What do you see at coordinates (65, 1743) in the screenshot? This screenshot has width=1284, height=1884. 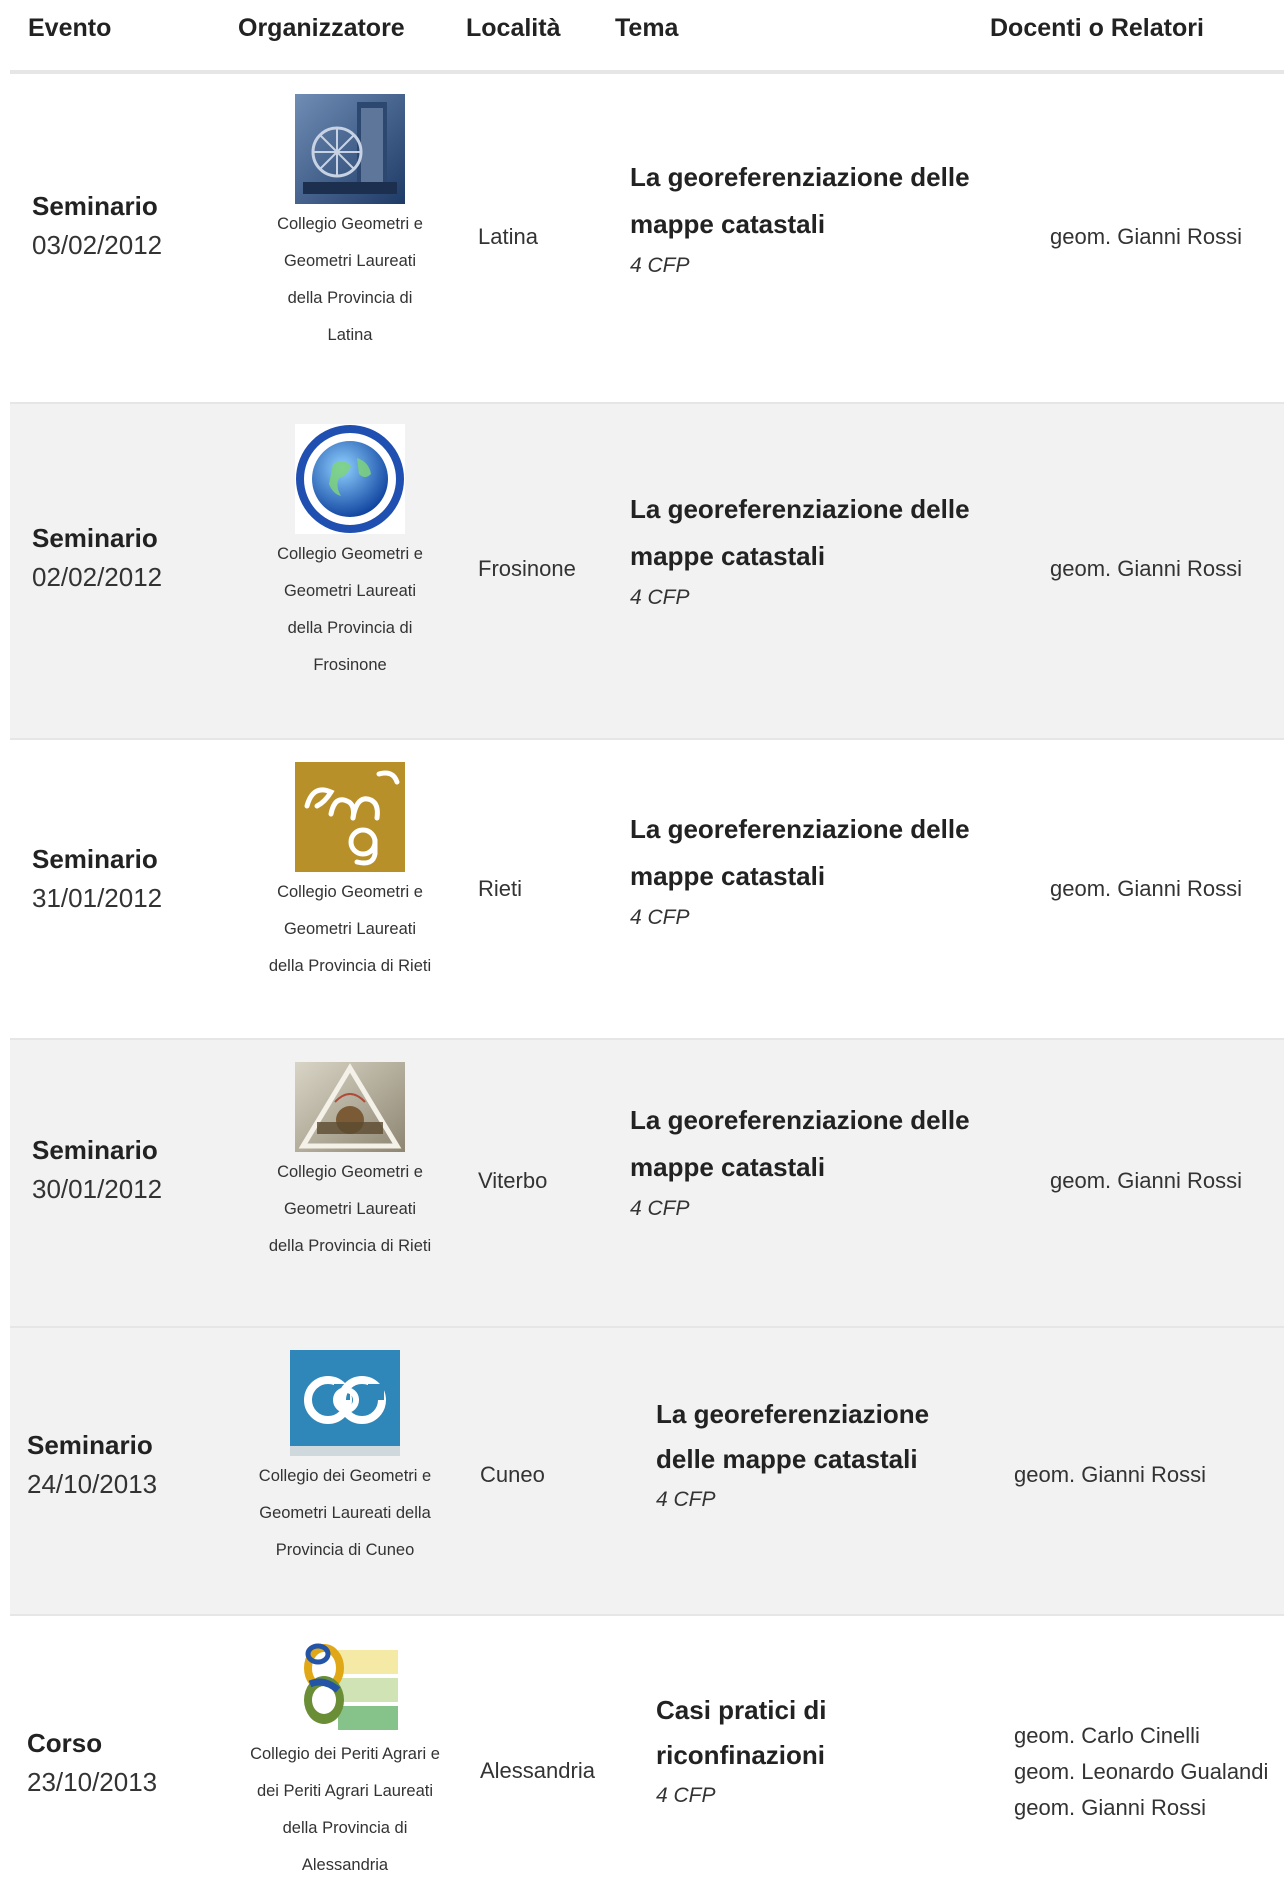 I see `event-type: Corso` at bounding box center [65, 1743].